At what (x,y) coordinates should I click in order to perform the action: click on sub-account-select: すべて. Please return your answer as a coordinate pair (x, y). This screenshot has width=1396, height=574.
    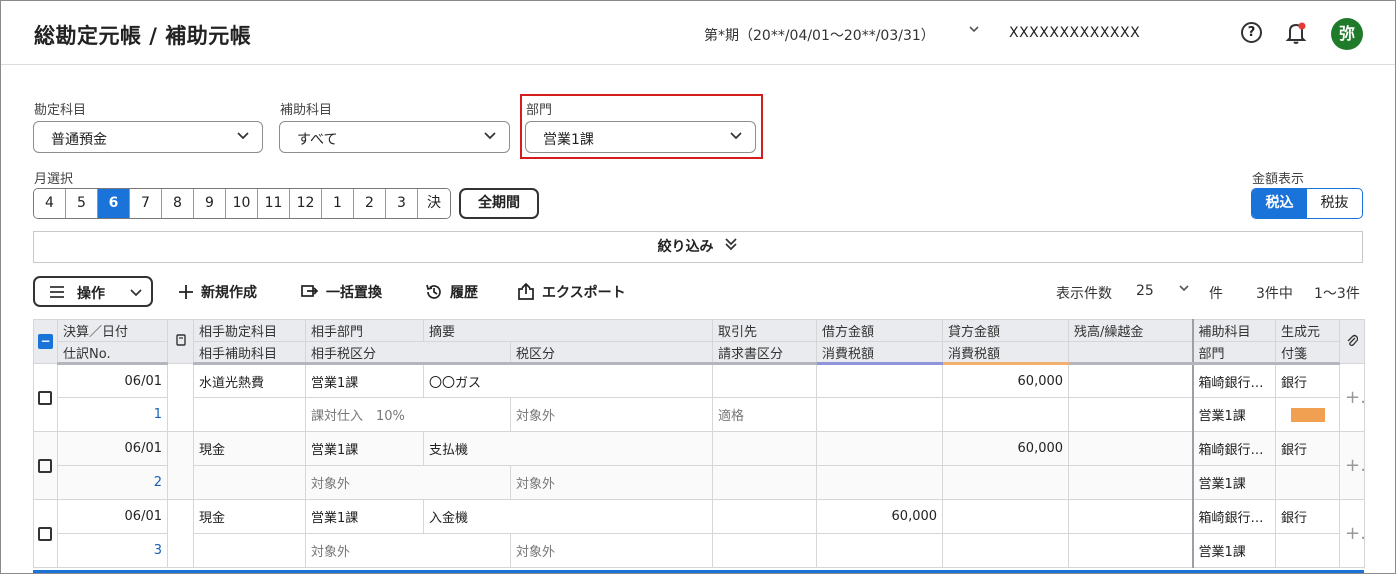
    Looking at the image, I should click on (394, 137).